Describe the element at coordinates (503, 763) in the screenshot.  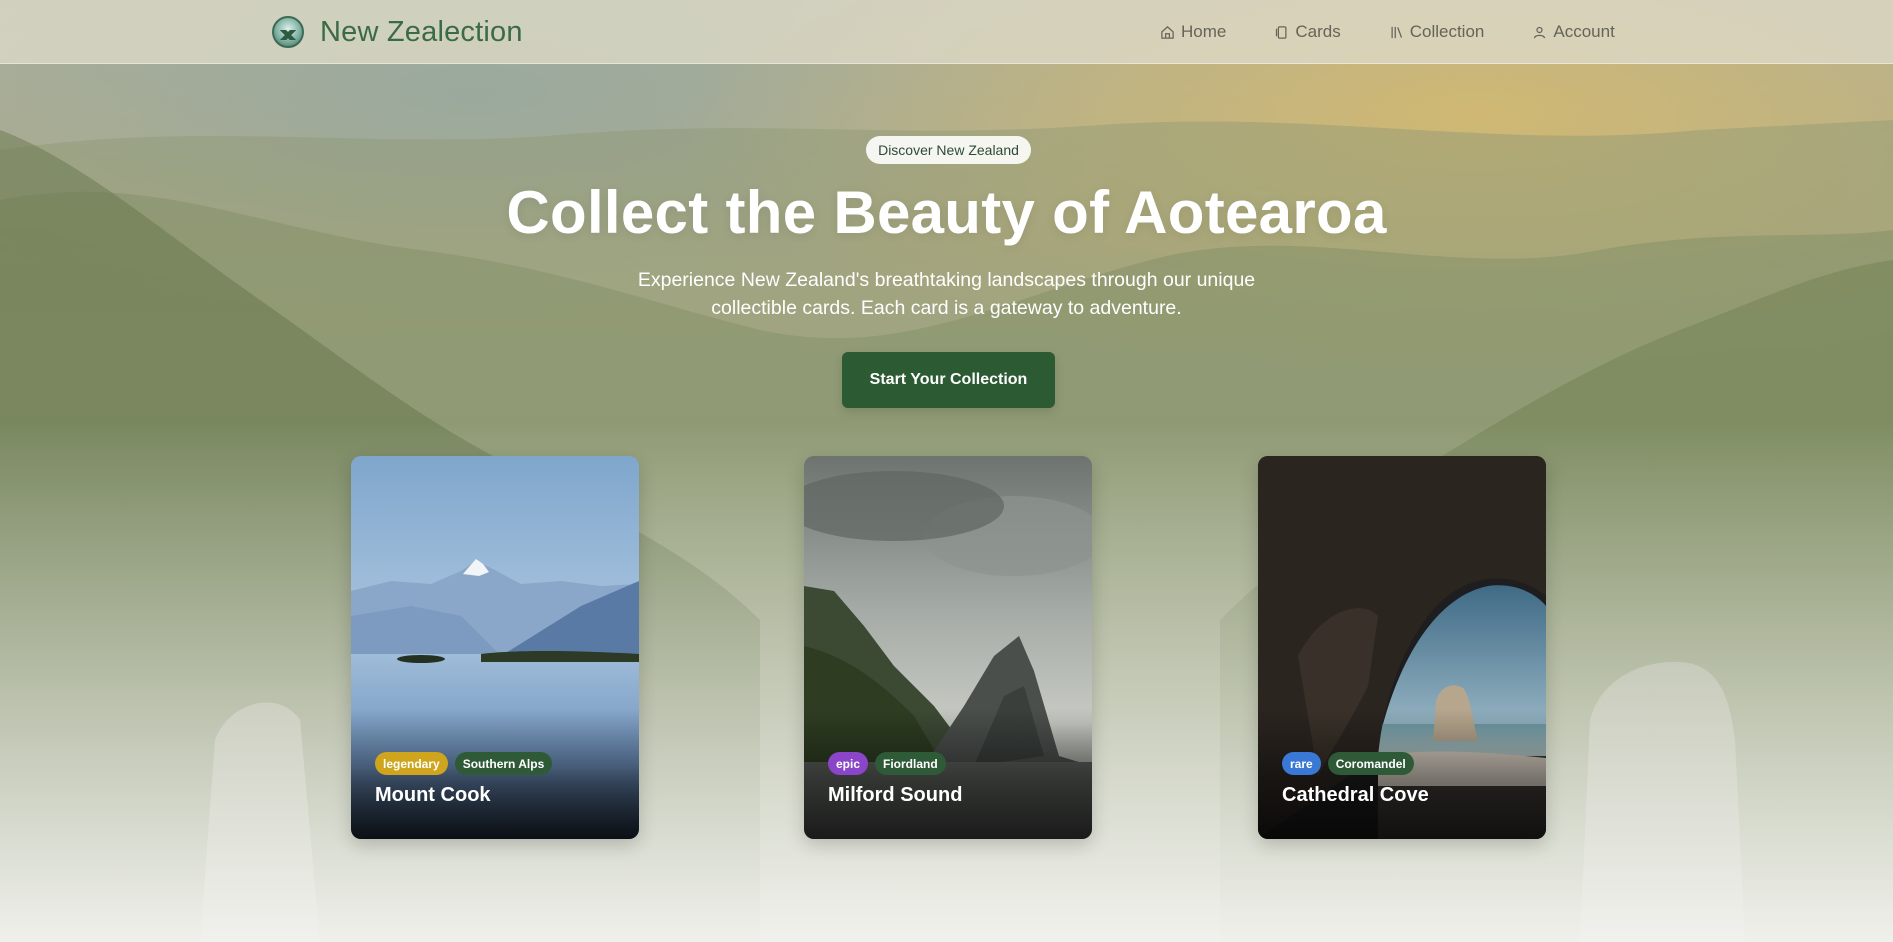
I see `region-tag: Southern Alps` at that location.